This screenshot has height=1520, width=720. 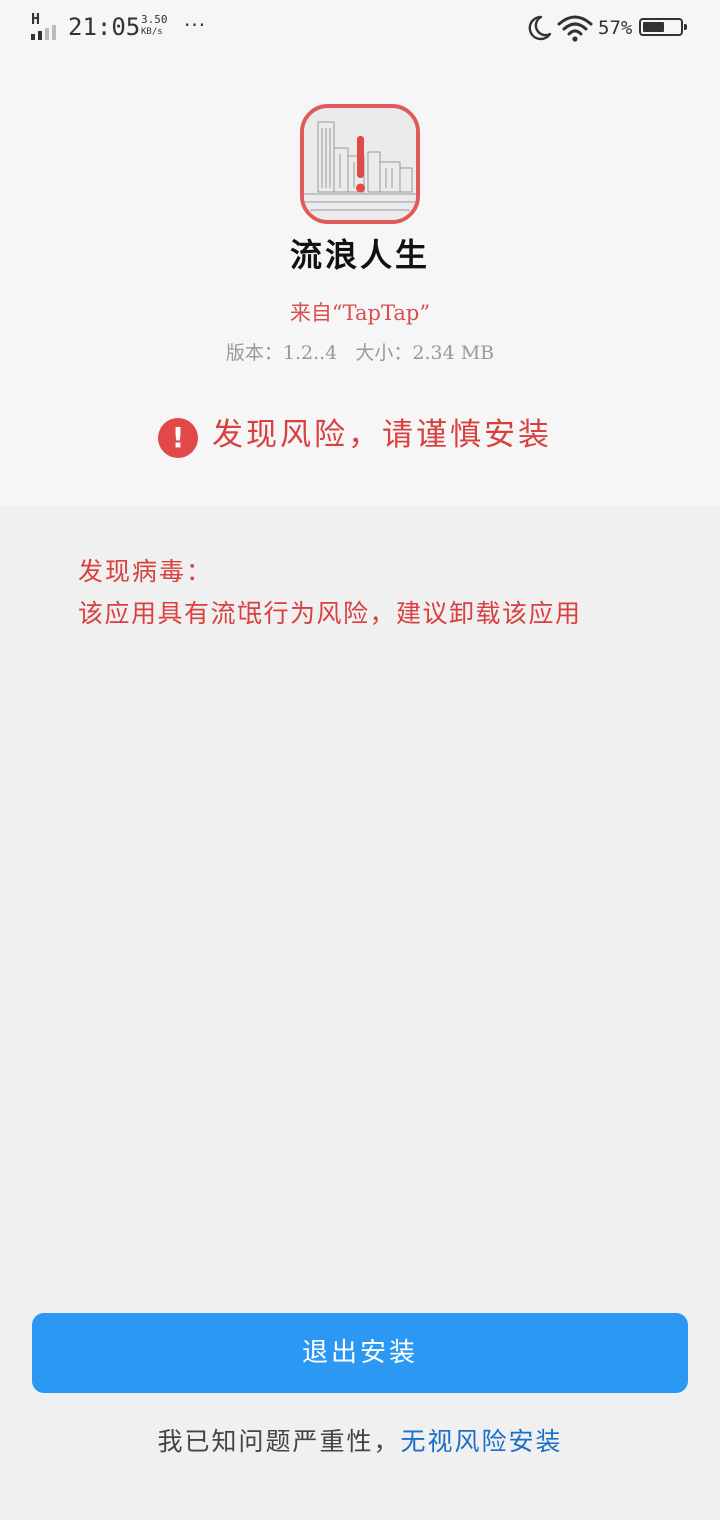 What do you see at coordinates (575, 28) in the screenshot?
I see `wifi-icon` at bounding box center [575, 28].